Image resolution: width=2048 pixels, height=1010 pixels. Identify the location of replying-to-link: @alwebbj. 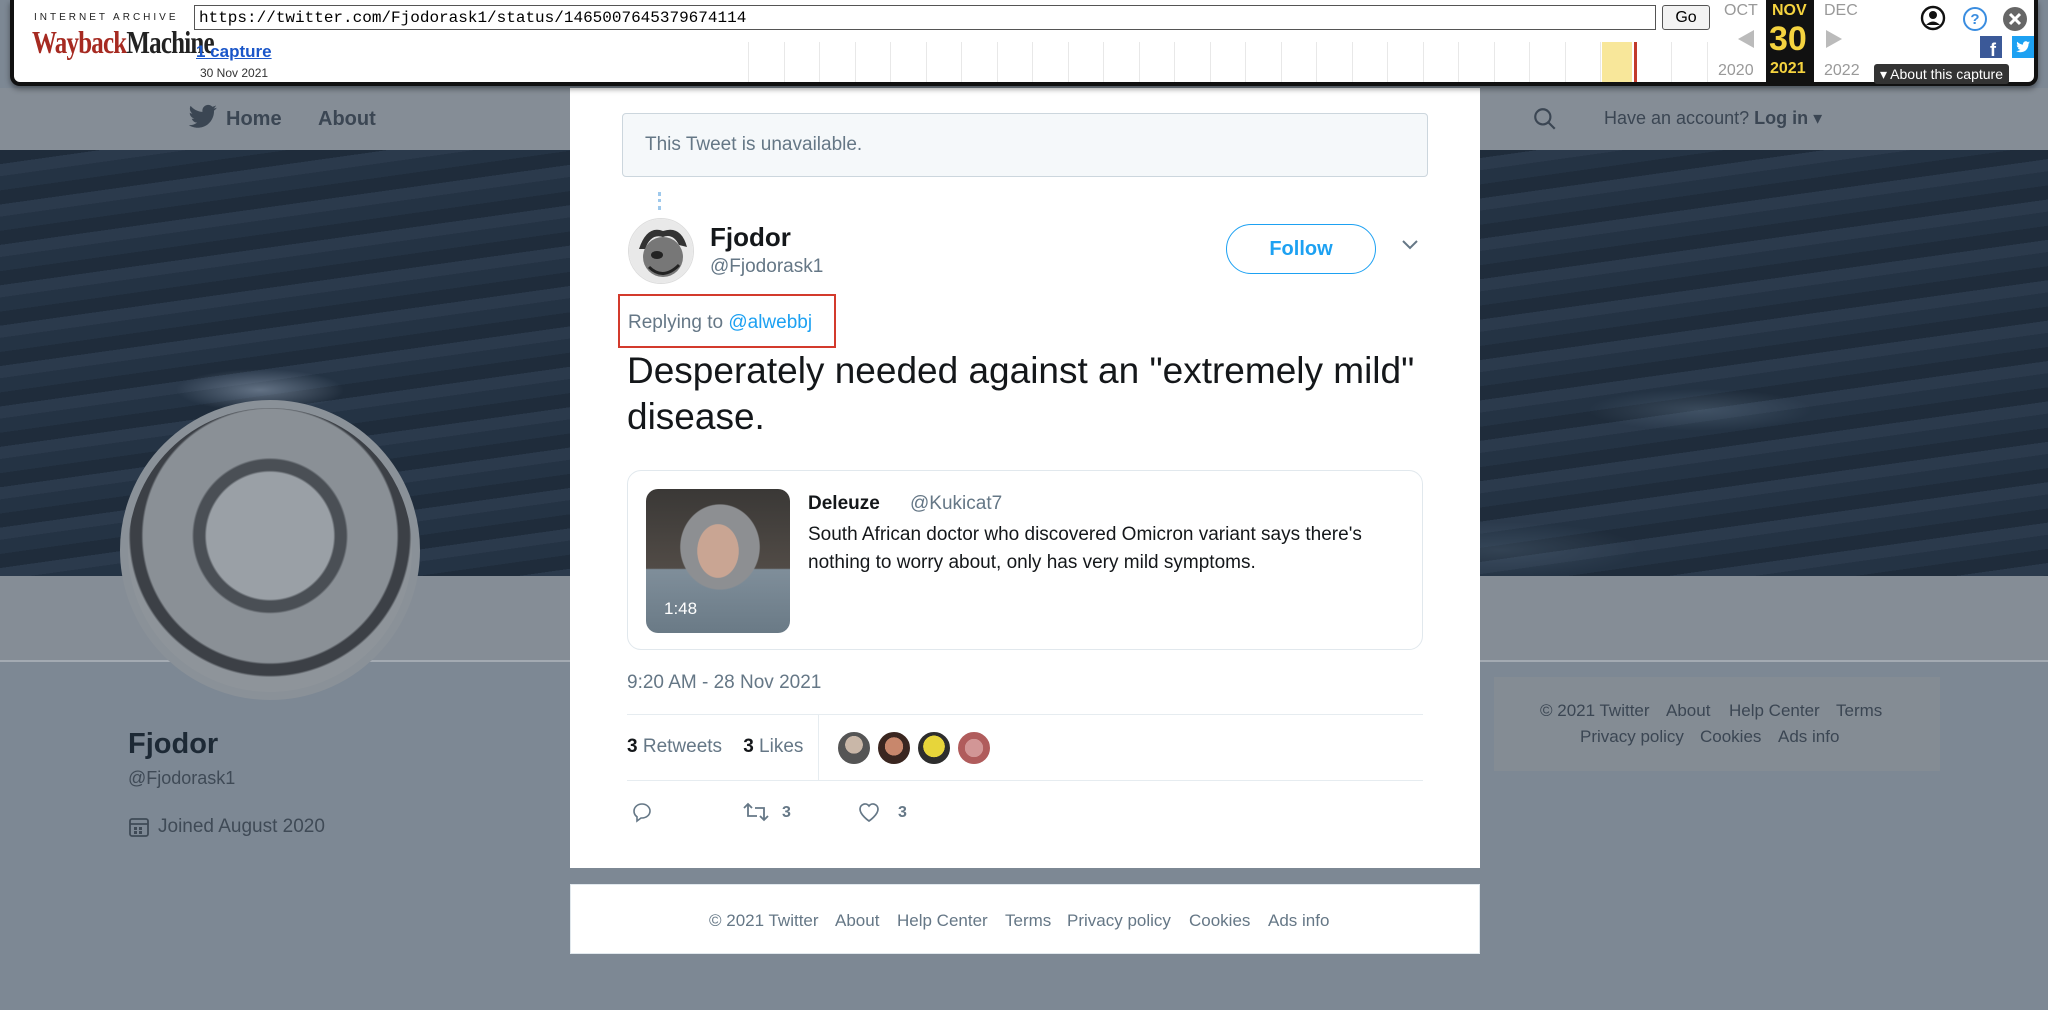
(770, 322).